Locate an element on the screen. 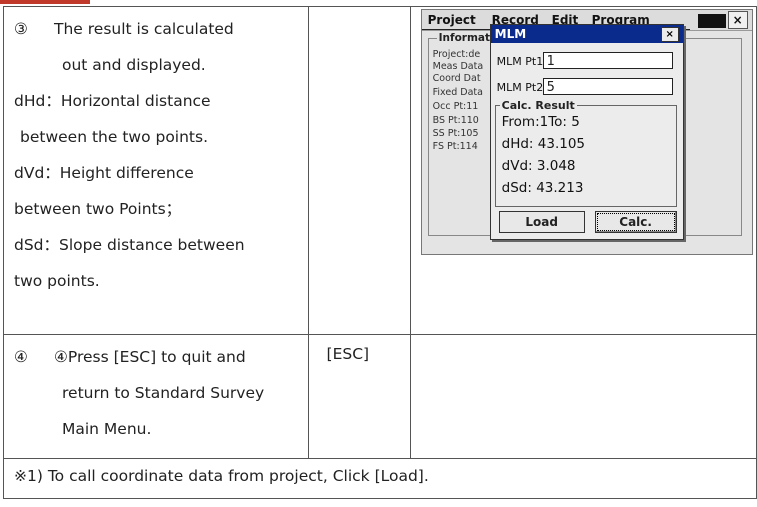 This screenshot has width=757, height=507. battery-icon is located at coordinates (711, 21).